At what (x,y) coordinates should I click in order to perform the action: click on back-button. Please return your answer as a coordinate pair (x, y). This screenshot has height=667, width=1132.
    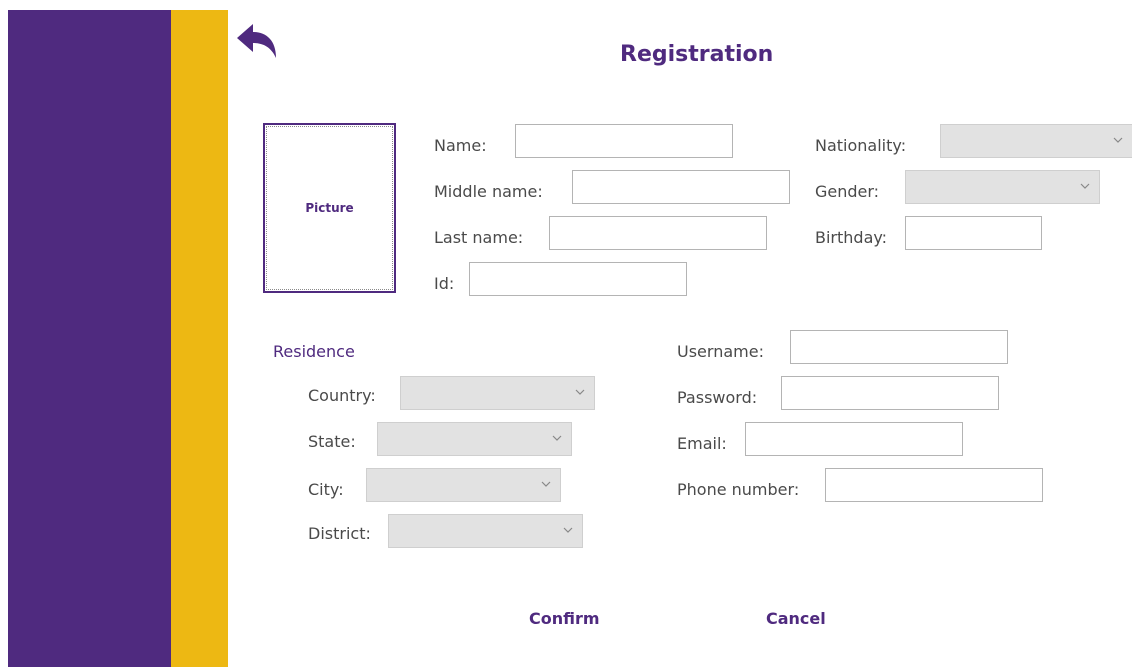
    Looking at the image, I should click on (257, 41).